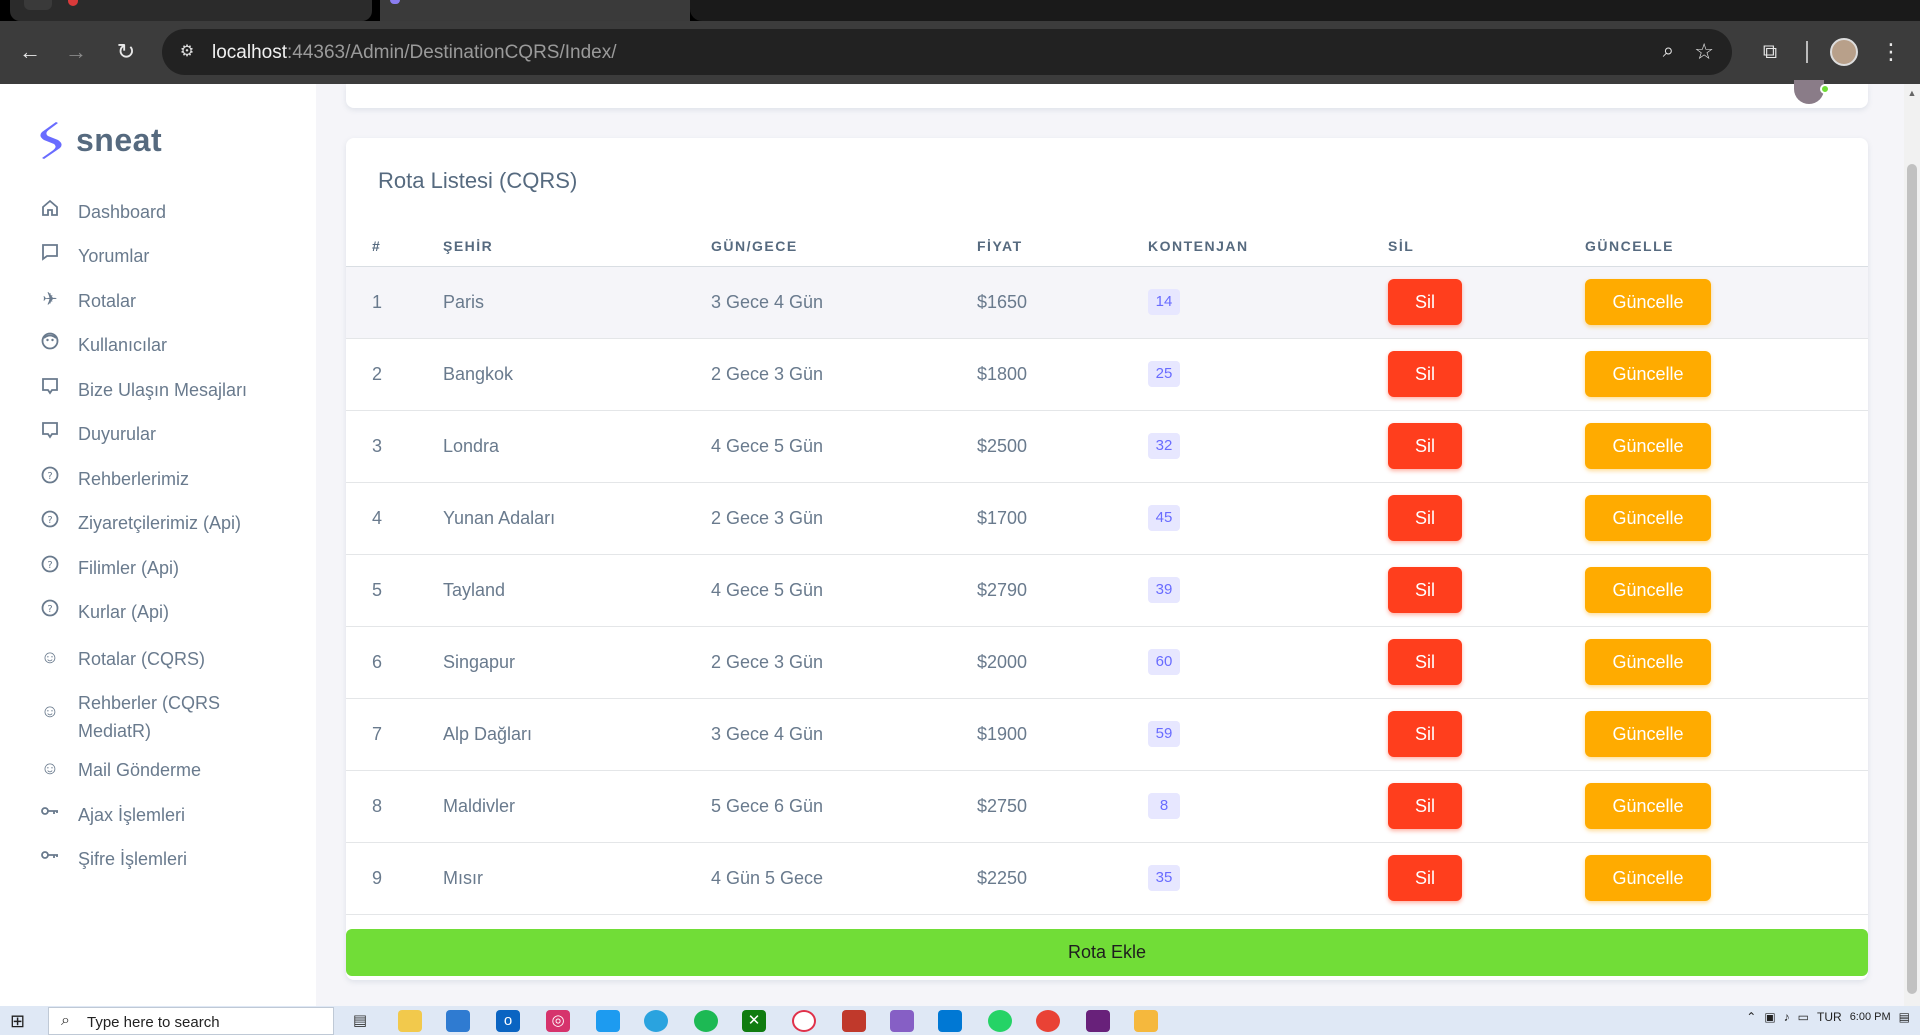 The height and width of the screenshot is (1035, 1920). Describe the element at coordinates (754, 1021) in the screenshot. I see `xbox-icon: ✕` at that location.